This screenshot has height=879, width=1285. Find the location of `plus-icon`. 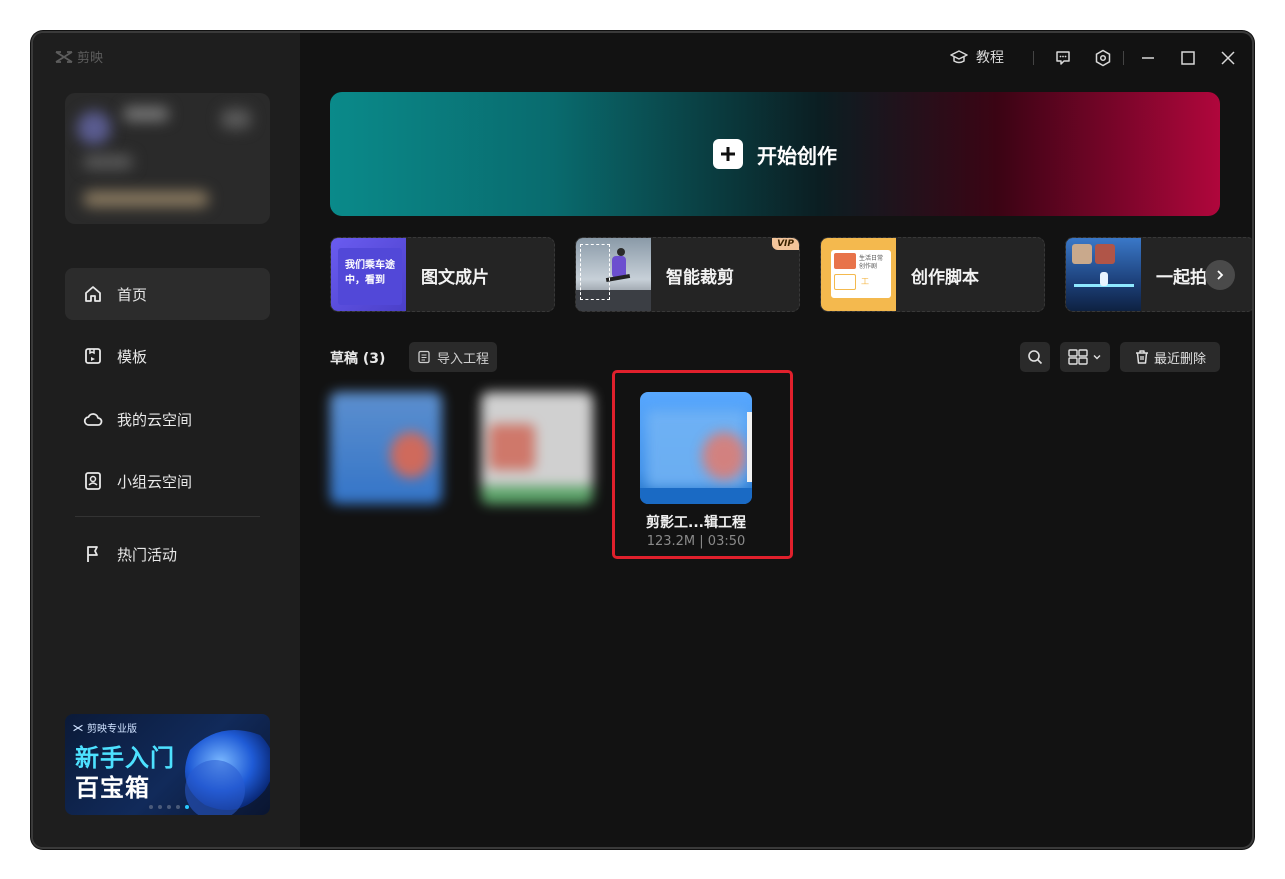

plus-icon is located at coordinates (728, 154).